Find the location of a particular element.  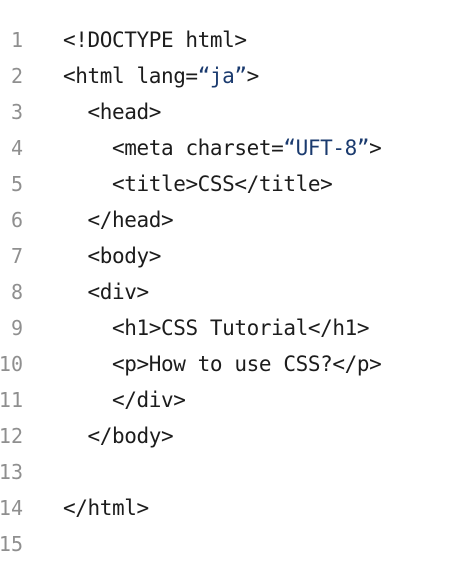

line-number: 7 is located at coordinates (16, 256).